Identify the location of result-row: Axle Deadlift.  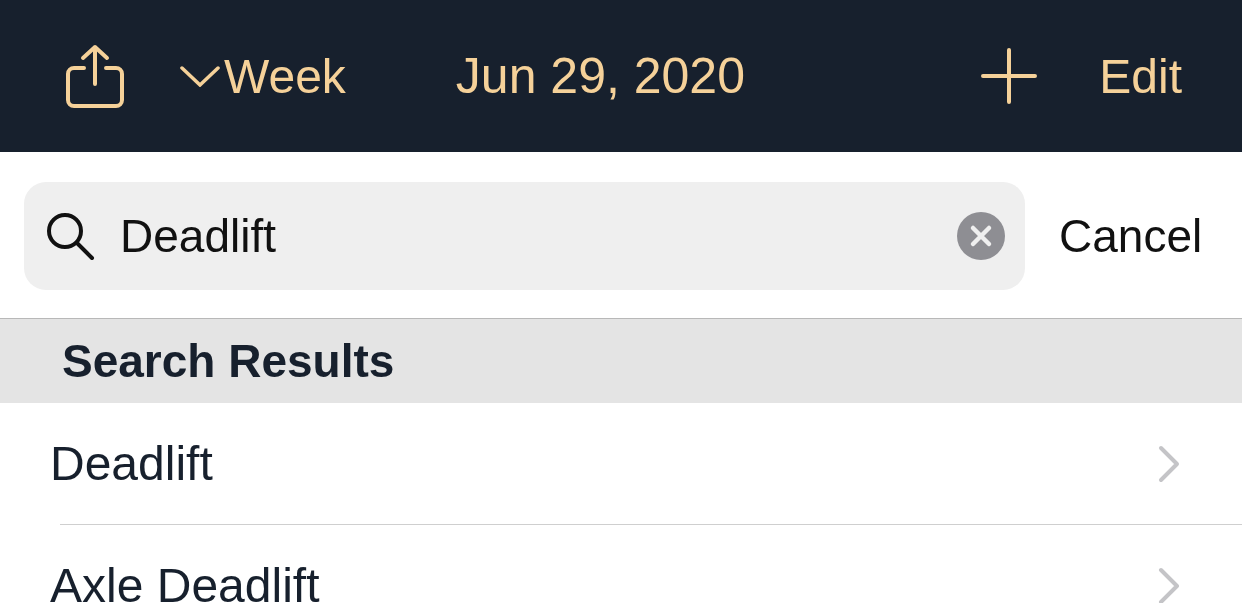
(621, 564).